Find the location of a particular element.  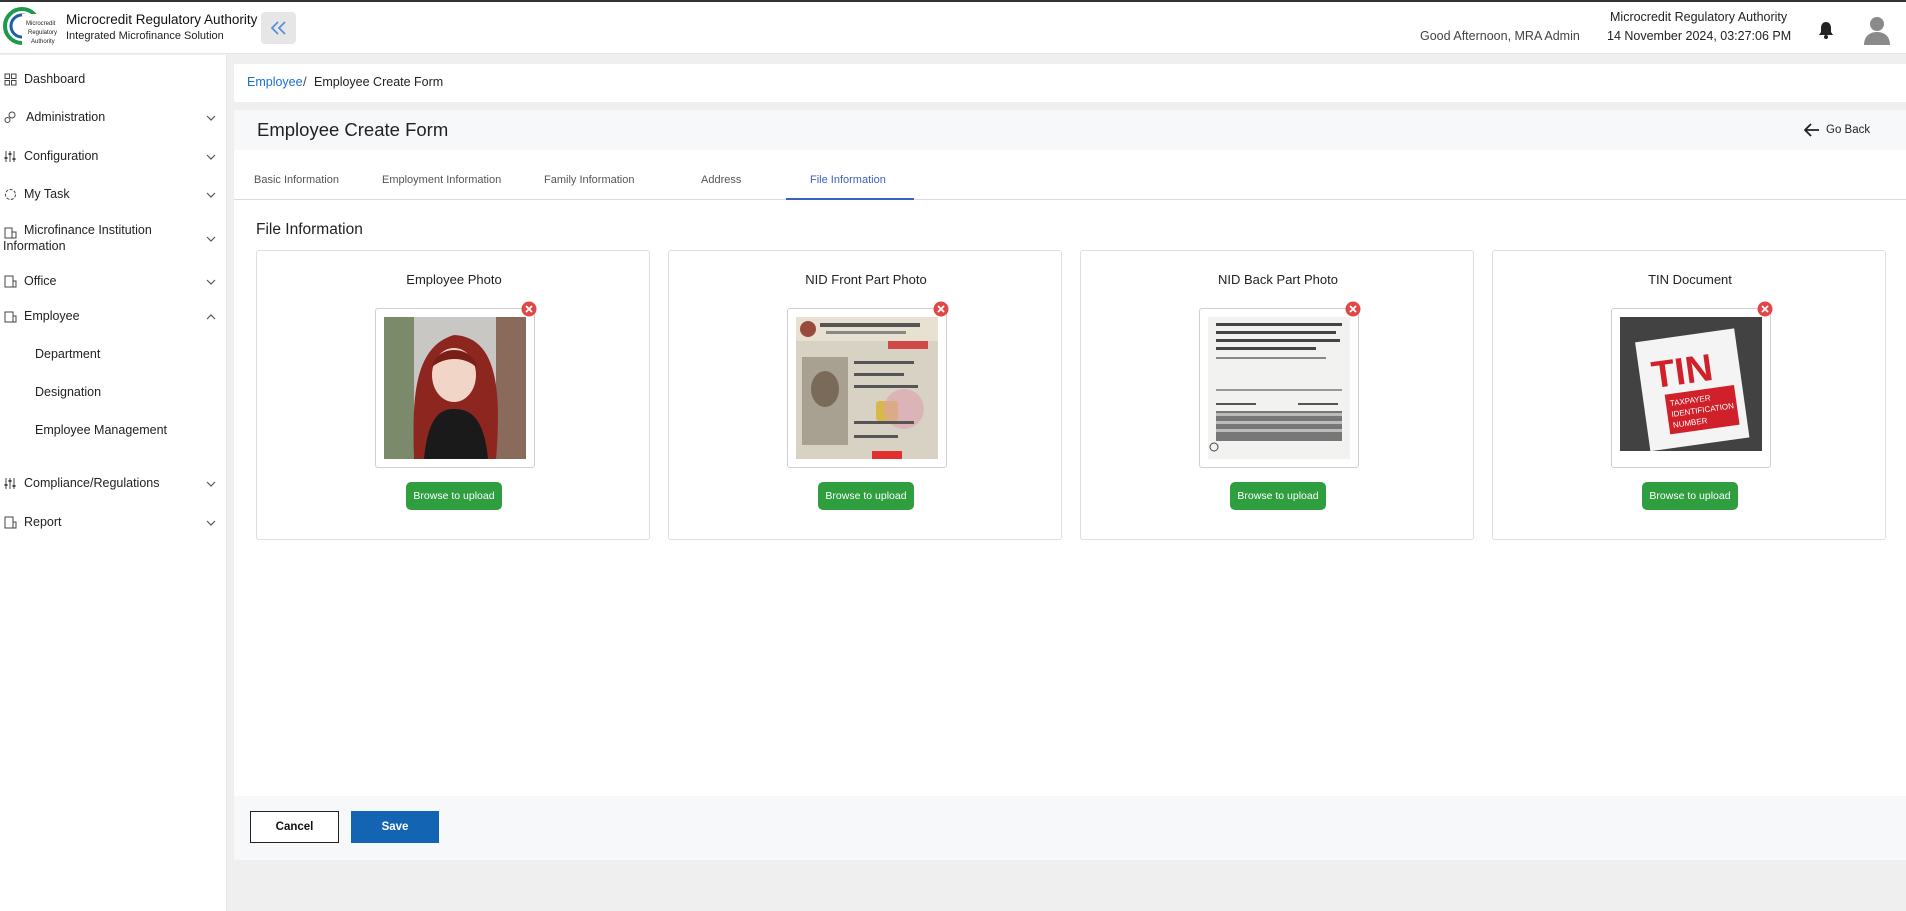

double-chevron-left-icon is located at coordinates (278, 28).